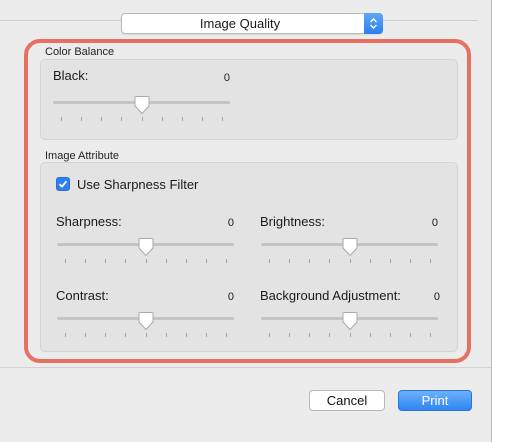  Describe the element at coordinates (498, 221) in the screenshot. I see `window-right-edge` at that location.